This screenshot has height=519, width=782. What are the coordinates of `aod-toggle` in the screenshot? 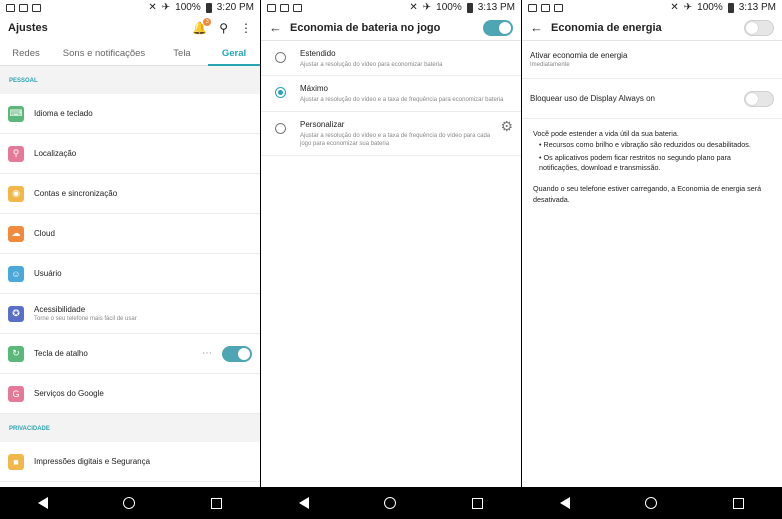 It's located at (759, 98).